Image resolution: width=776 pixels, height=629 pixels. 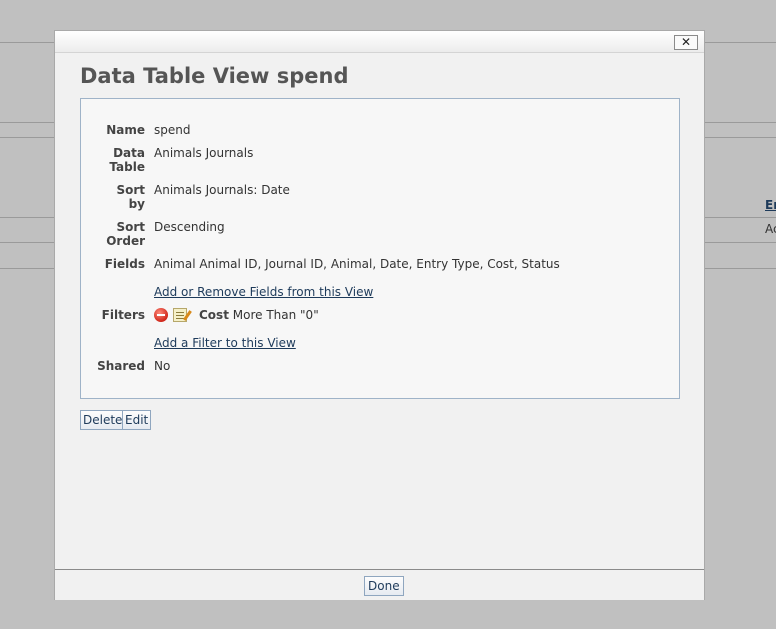 What do you see at coordinates (328, 234) in the screenshot?
I see `property-row-sort-order: Sort Order Descending` at bounding box center [328, 234].